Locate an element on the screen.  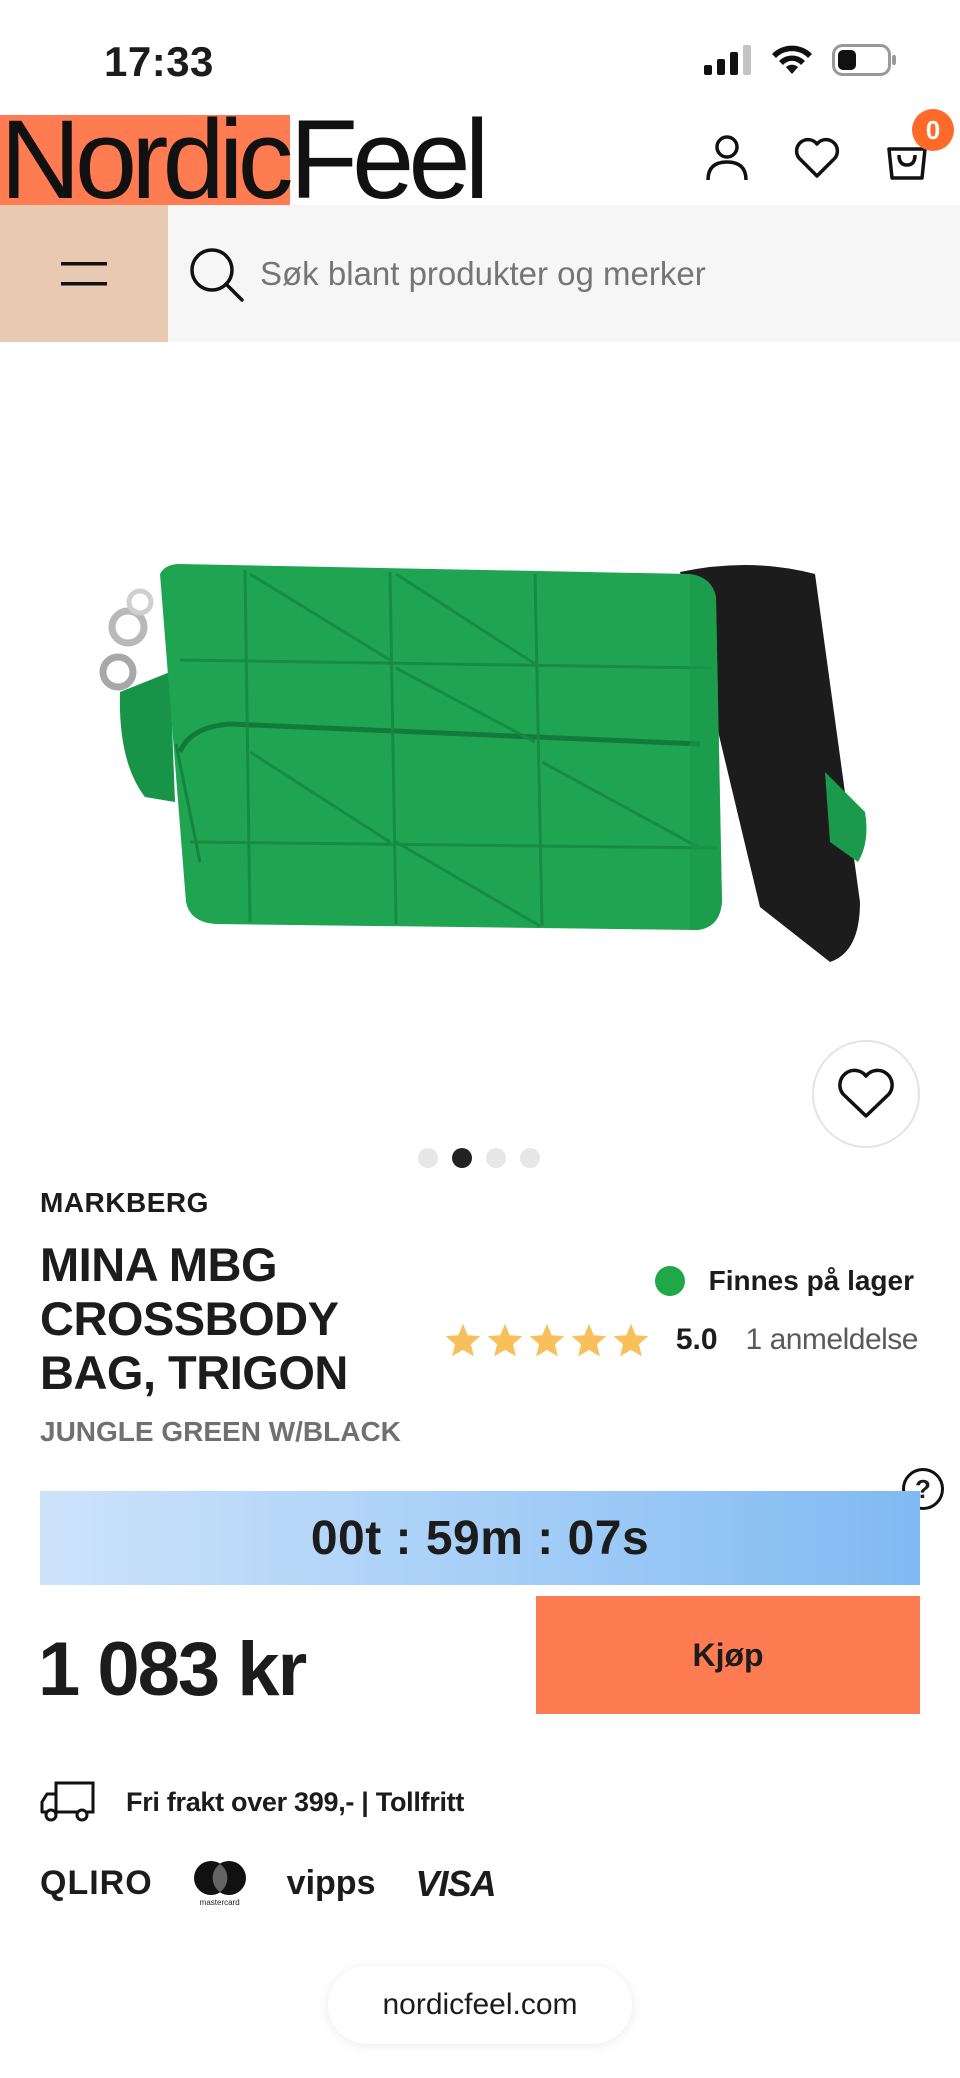
rating-stars is located at coordinates (547, 1340).